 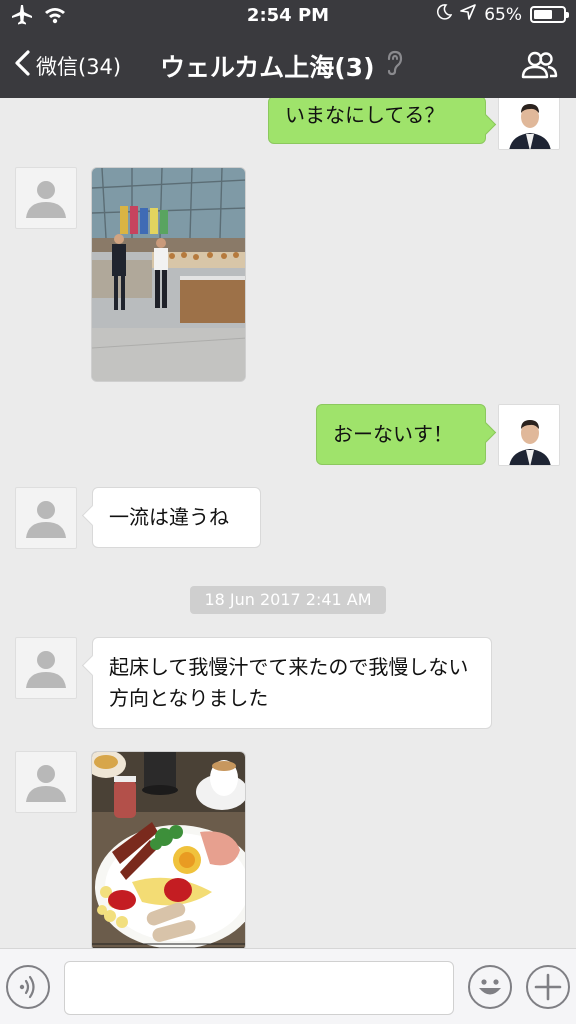 What do you see at coordinates (28, 993) in the screenshot?
I see `voice-icon` at bounding box center [28, 993].